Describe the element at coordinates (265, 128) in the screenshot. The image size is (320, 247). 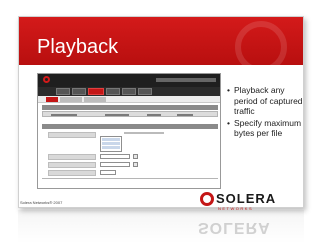
I see `bullet-item: Specify maximum bytes per file` at that location.